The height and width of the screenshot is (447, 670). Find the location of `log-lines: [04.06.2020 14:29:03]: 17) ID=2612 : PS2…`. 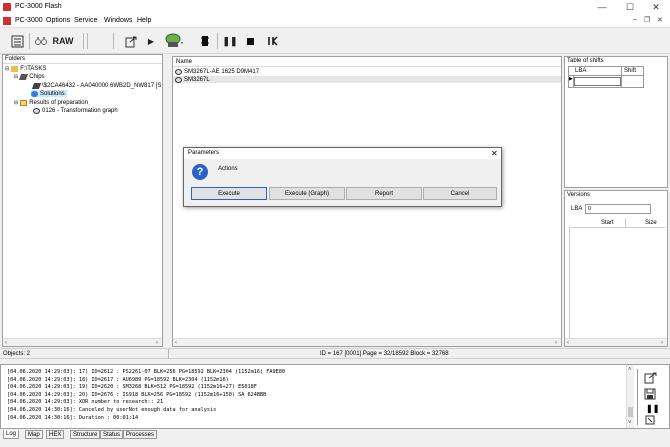

log-lines: [04.06.2020 14:29:03]: 17) ID=2612 : PS2… is located at coordinates (146, 395).